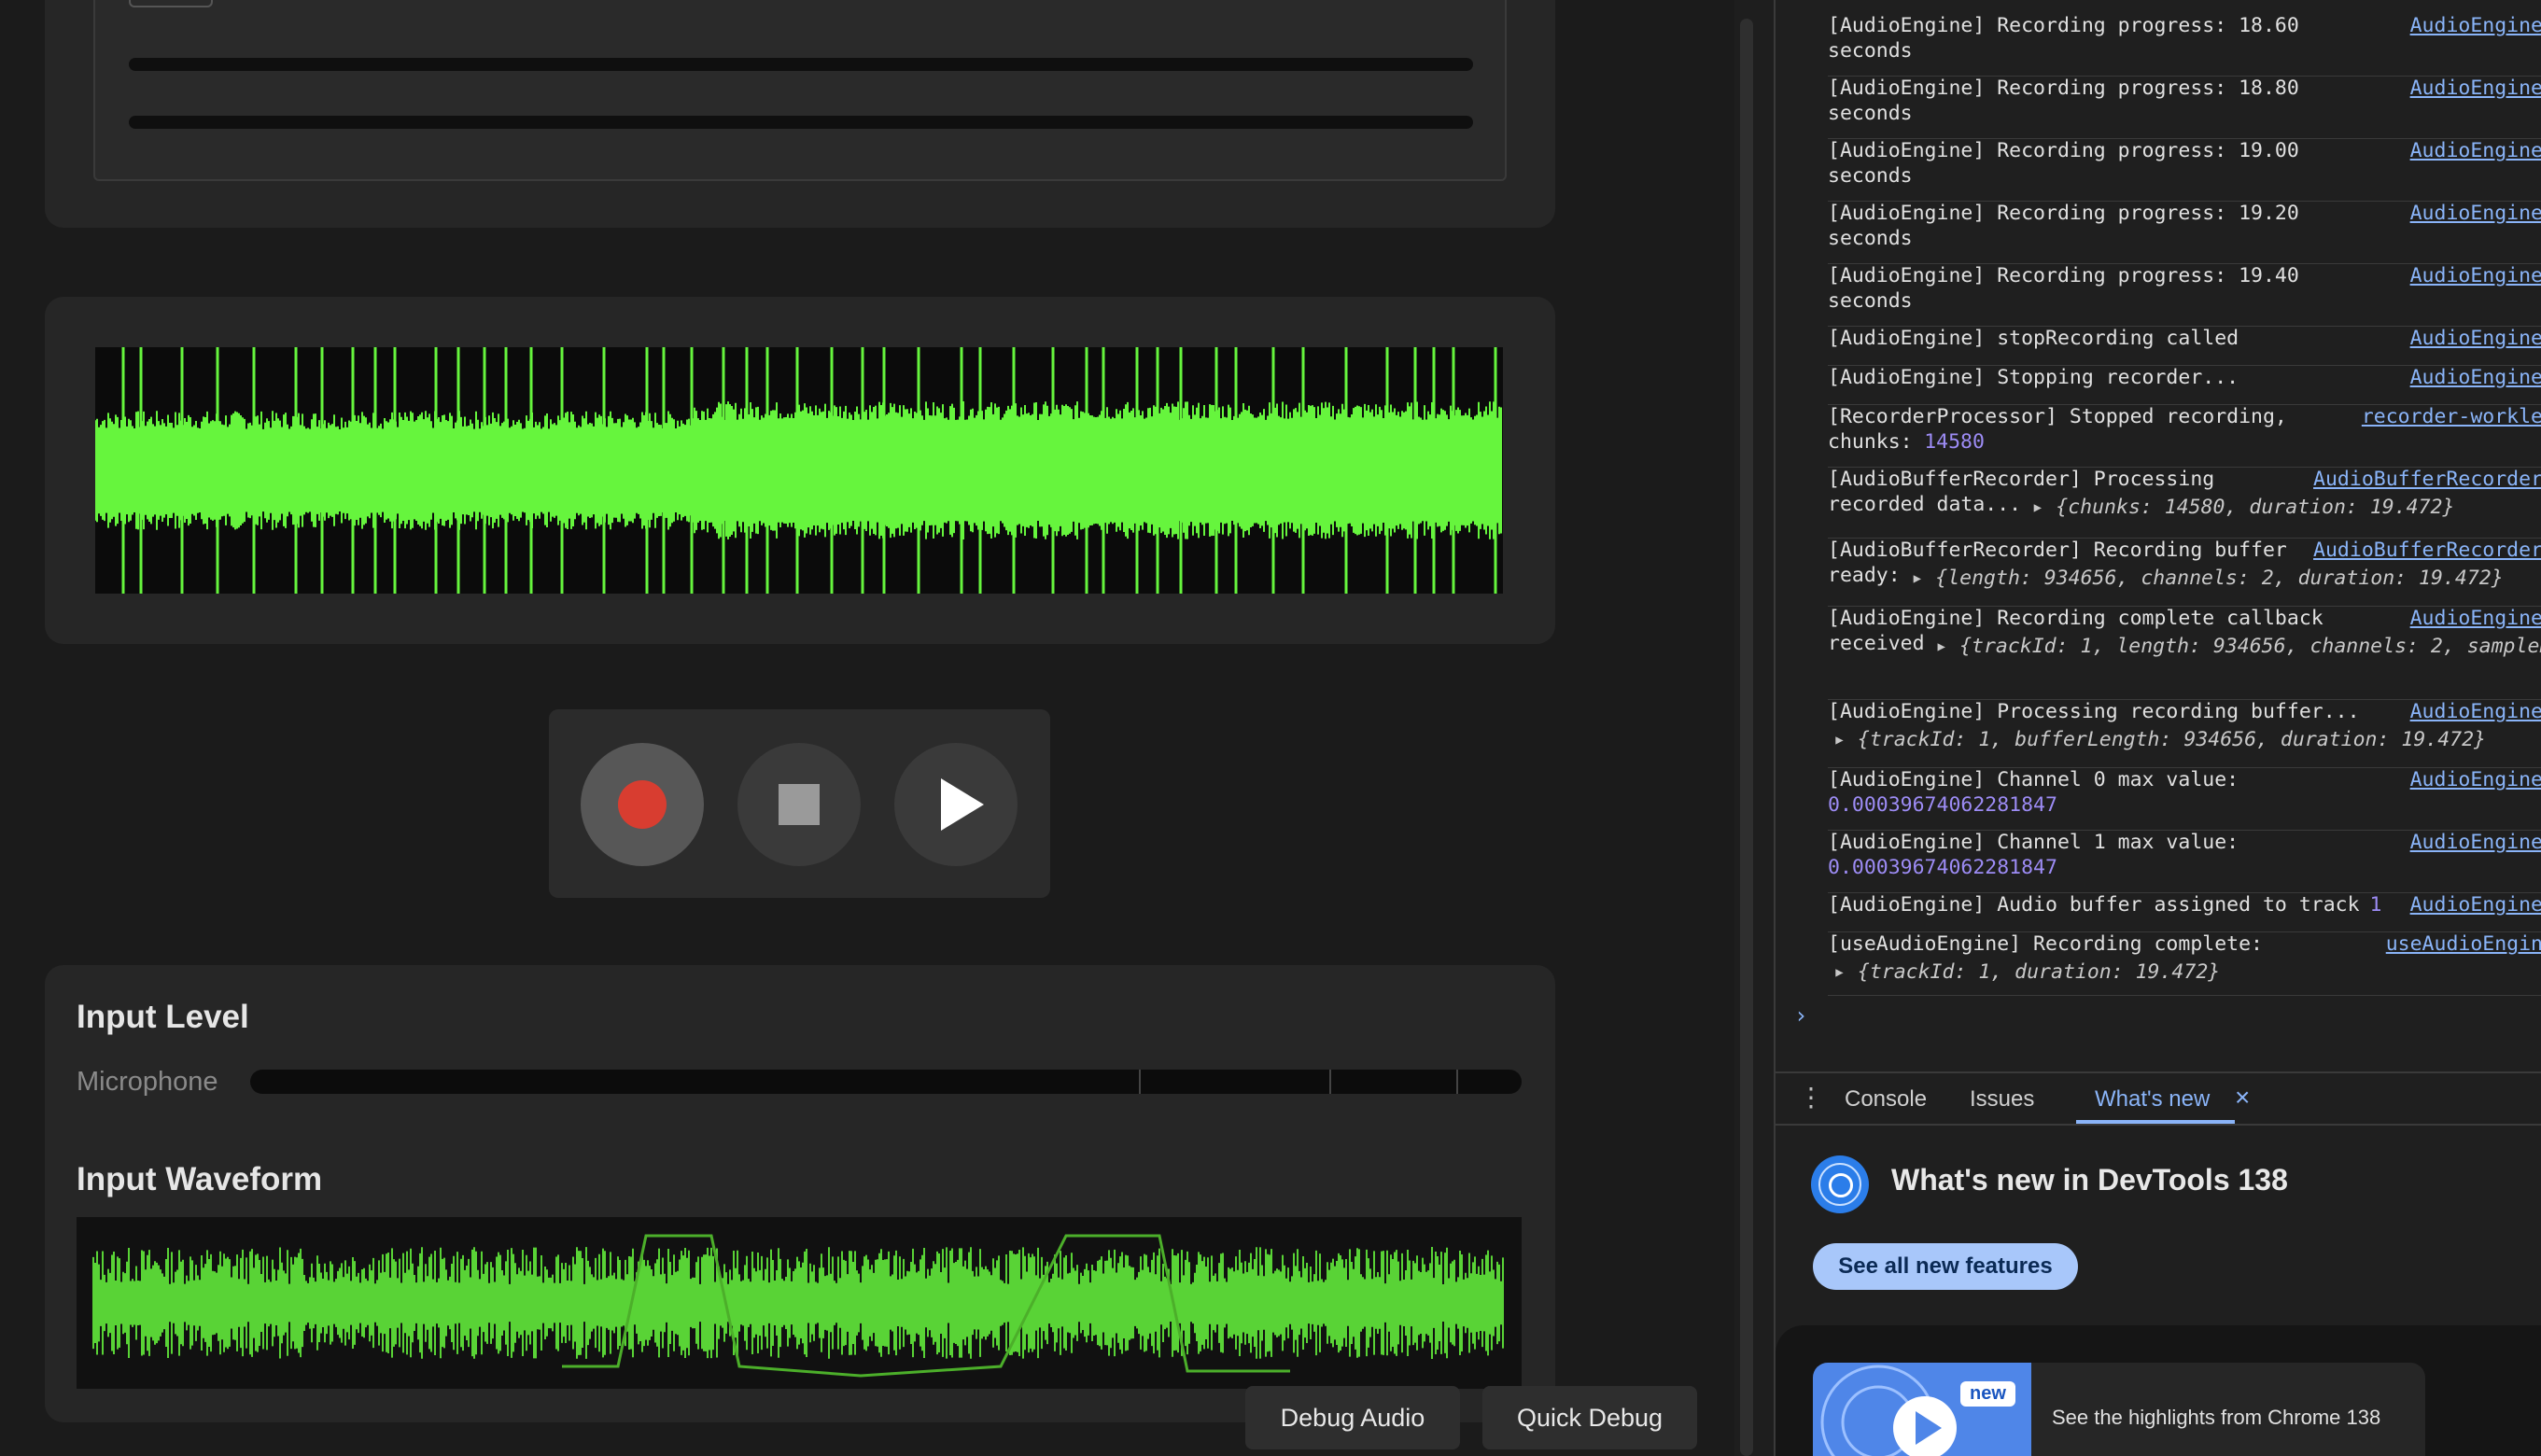  What do you see at coordinates (2156, 1122) in the screenshot?
I see `active-tab-indicator` at bounding box center [2156, 1122].